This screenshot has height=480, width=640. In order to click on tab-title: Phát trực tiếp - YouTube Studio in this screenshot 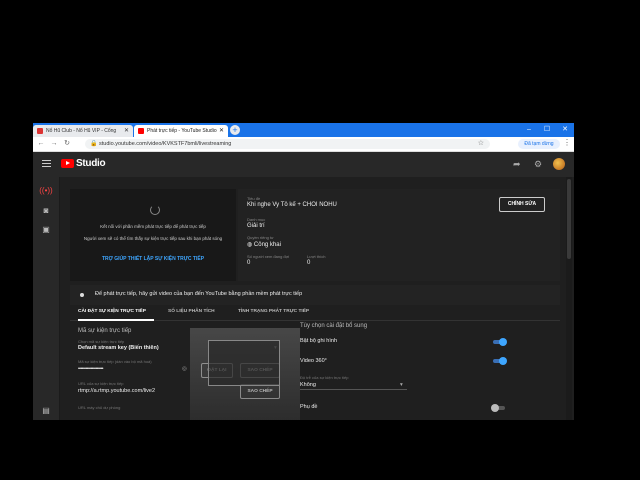, I will do `click(182, 131)`.